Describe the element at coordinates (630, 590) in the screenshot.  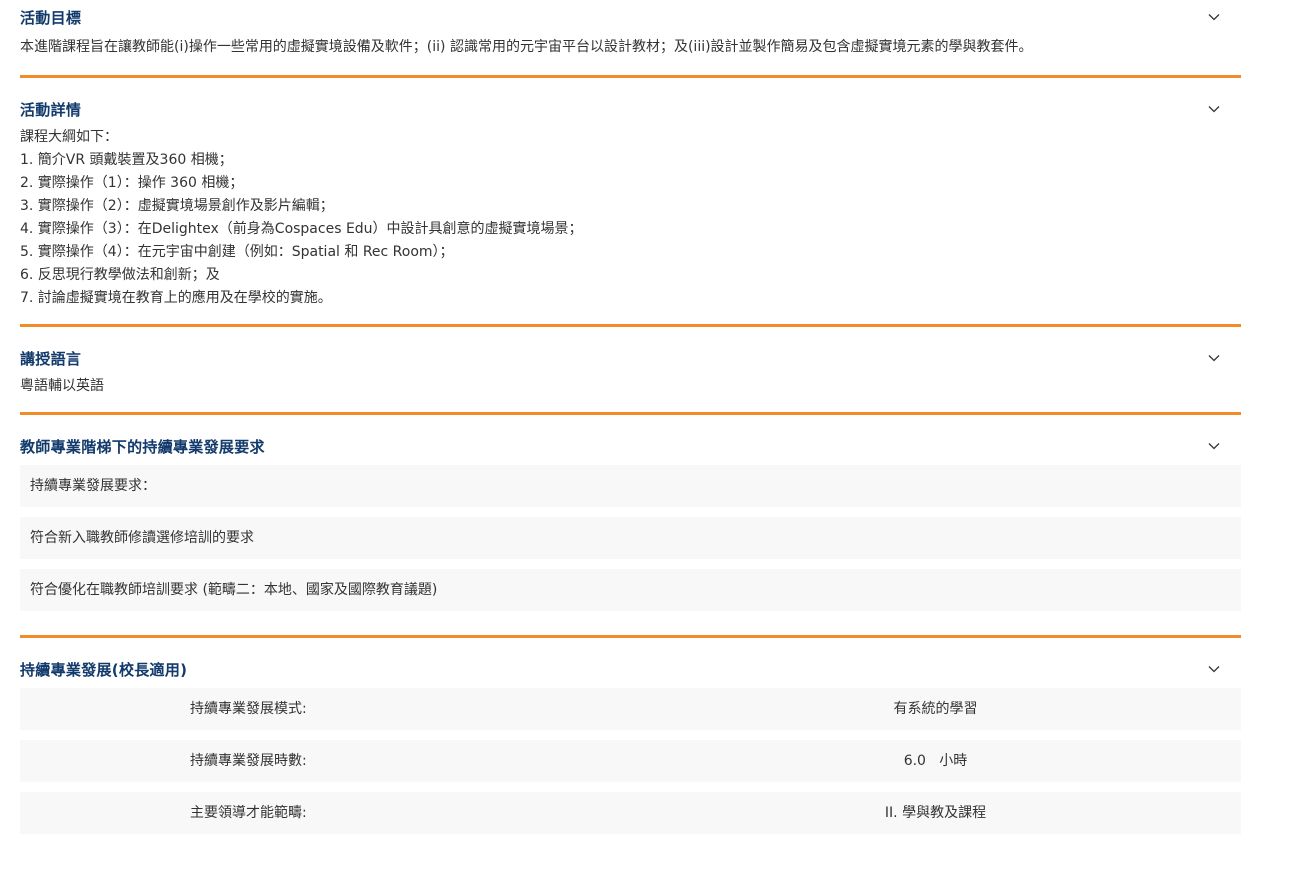
I see `requirement-row: 符合優化在職教師培訓要求 (範疇二：本地、國家及國際教育議題)` at that location.